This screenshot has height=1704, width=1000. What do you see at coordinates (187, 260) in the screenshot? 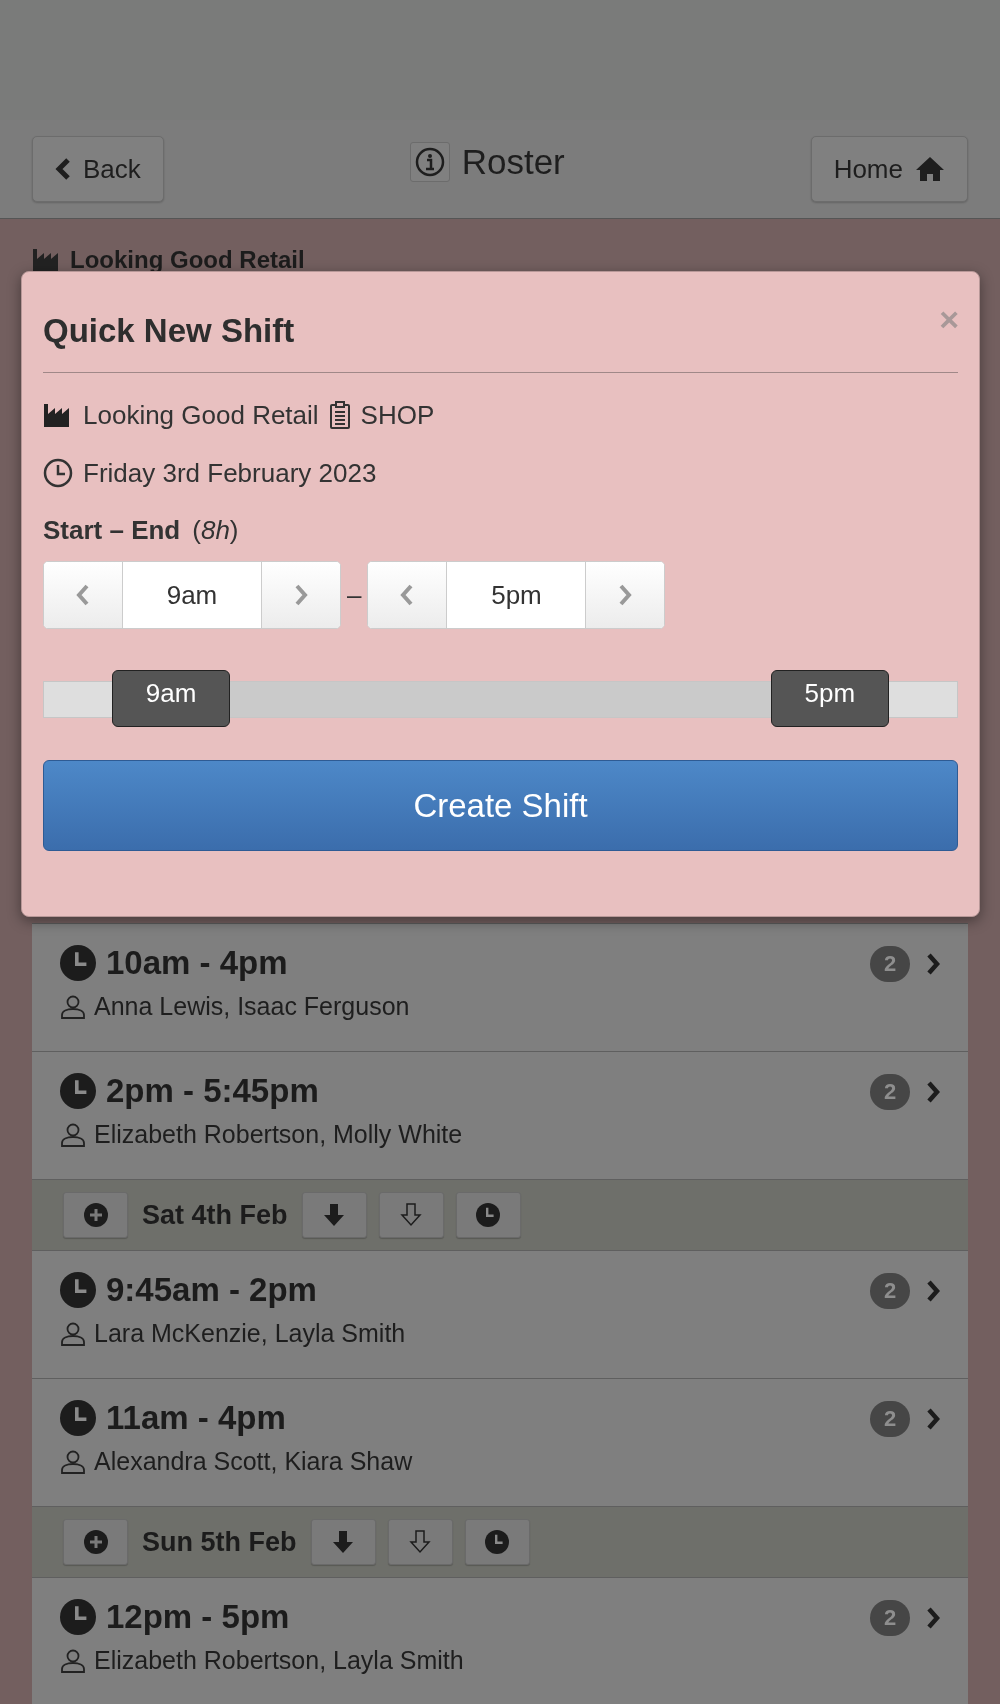
I see `location-name: Looking Good Retail` at bounding box center [187, 260].